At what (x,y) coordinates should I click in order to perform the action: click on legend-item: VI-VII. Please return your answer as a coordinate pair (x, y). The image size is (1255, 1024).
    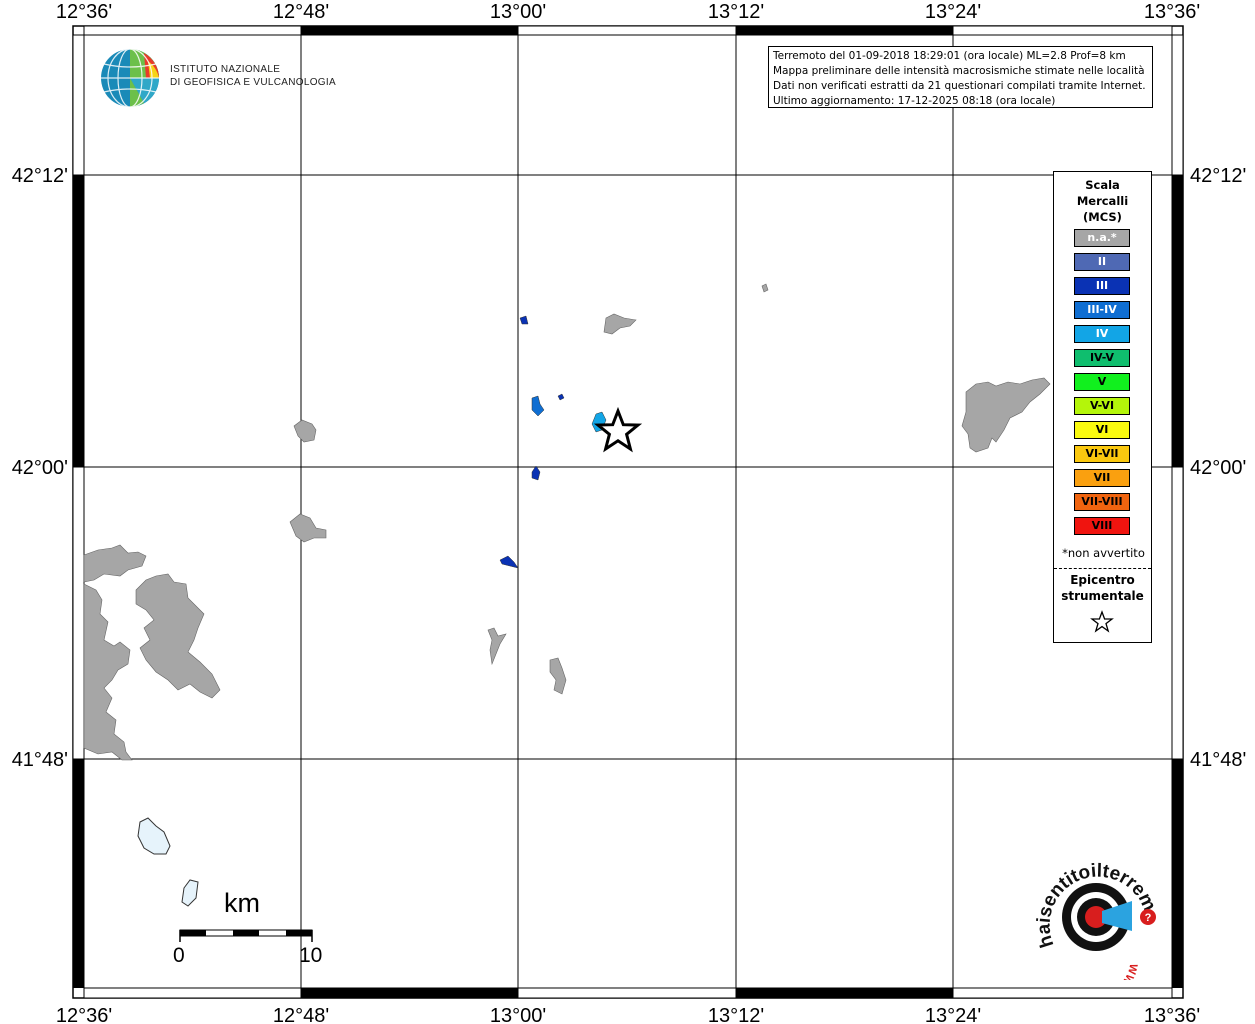
    Looking at the image, I should click on (1102, 454).